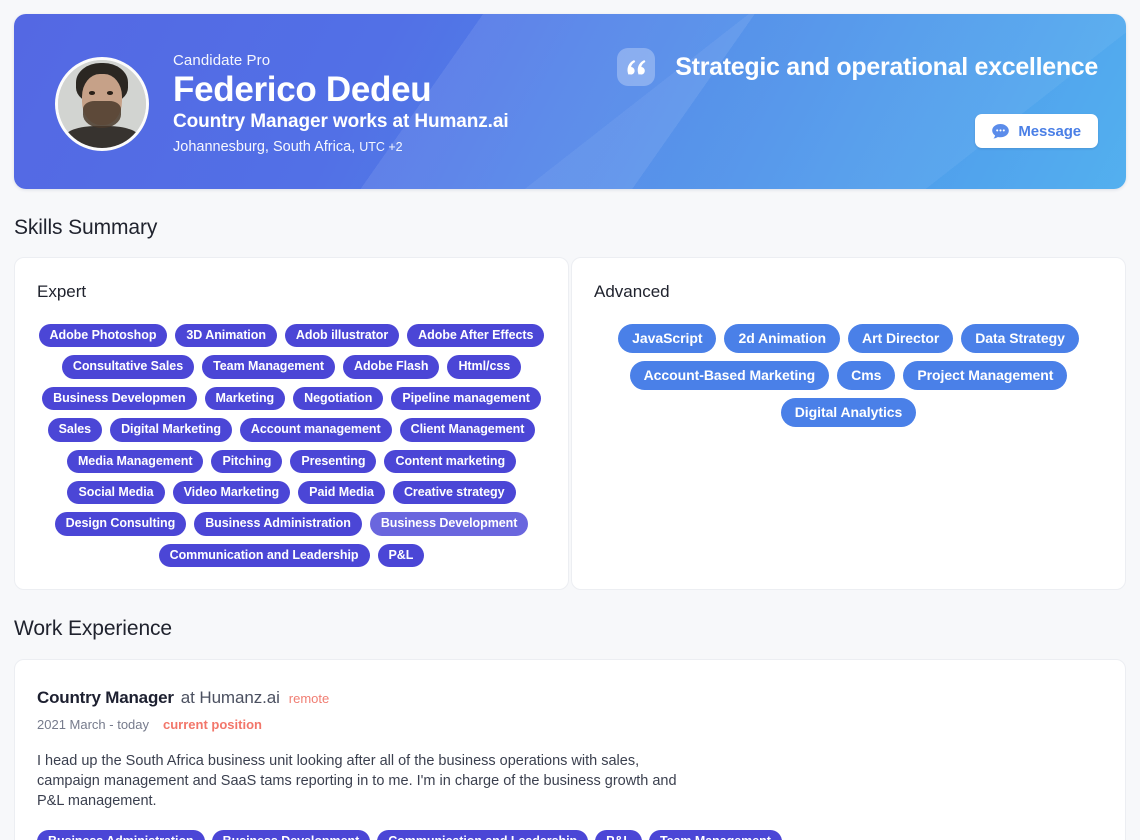 The height and width of the screenshot is (840, 1140). I want to click on candidate-role-line: Country Manager works at Humanz.ai, so click(341, 122).